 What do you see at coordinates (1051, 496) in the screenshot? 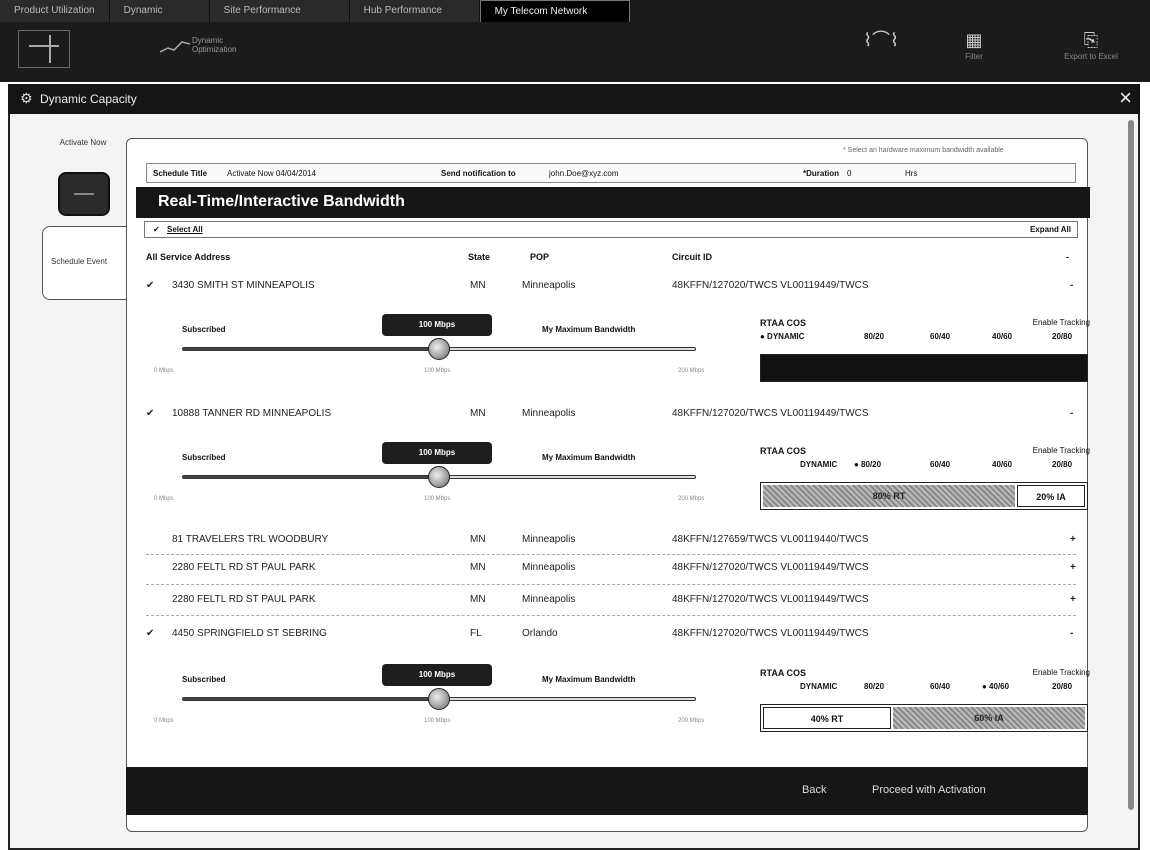
I see `ia-share-segment: 20% IA` at bounding box center [1051, 496].